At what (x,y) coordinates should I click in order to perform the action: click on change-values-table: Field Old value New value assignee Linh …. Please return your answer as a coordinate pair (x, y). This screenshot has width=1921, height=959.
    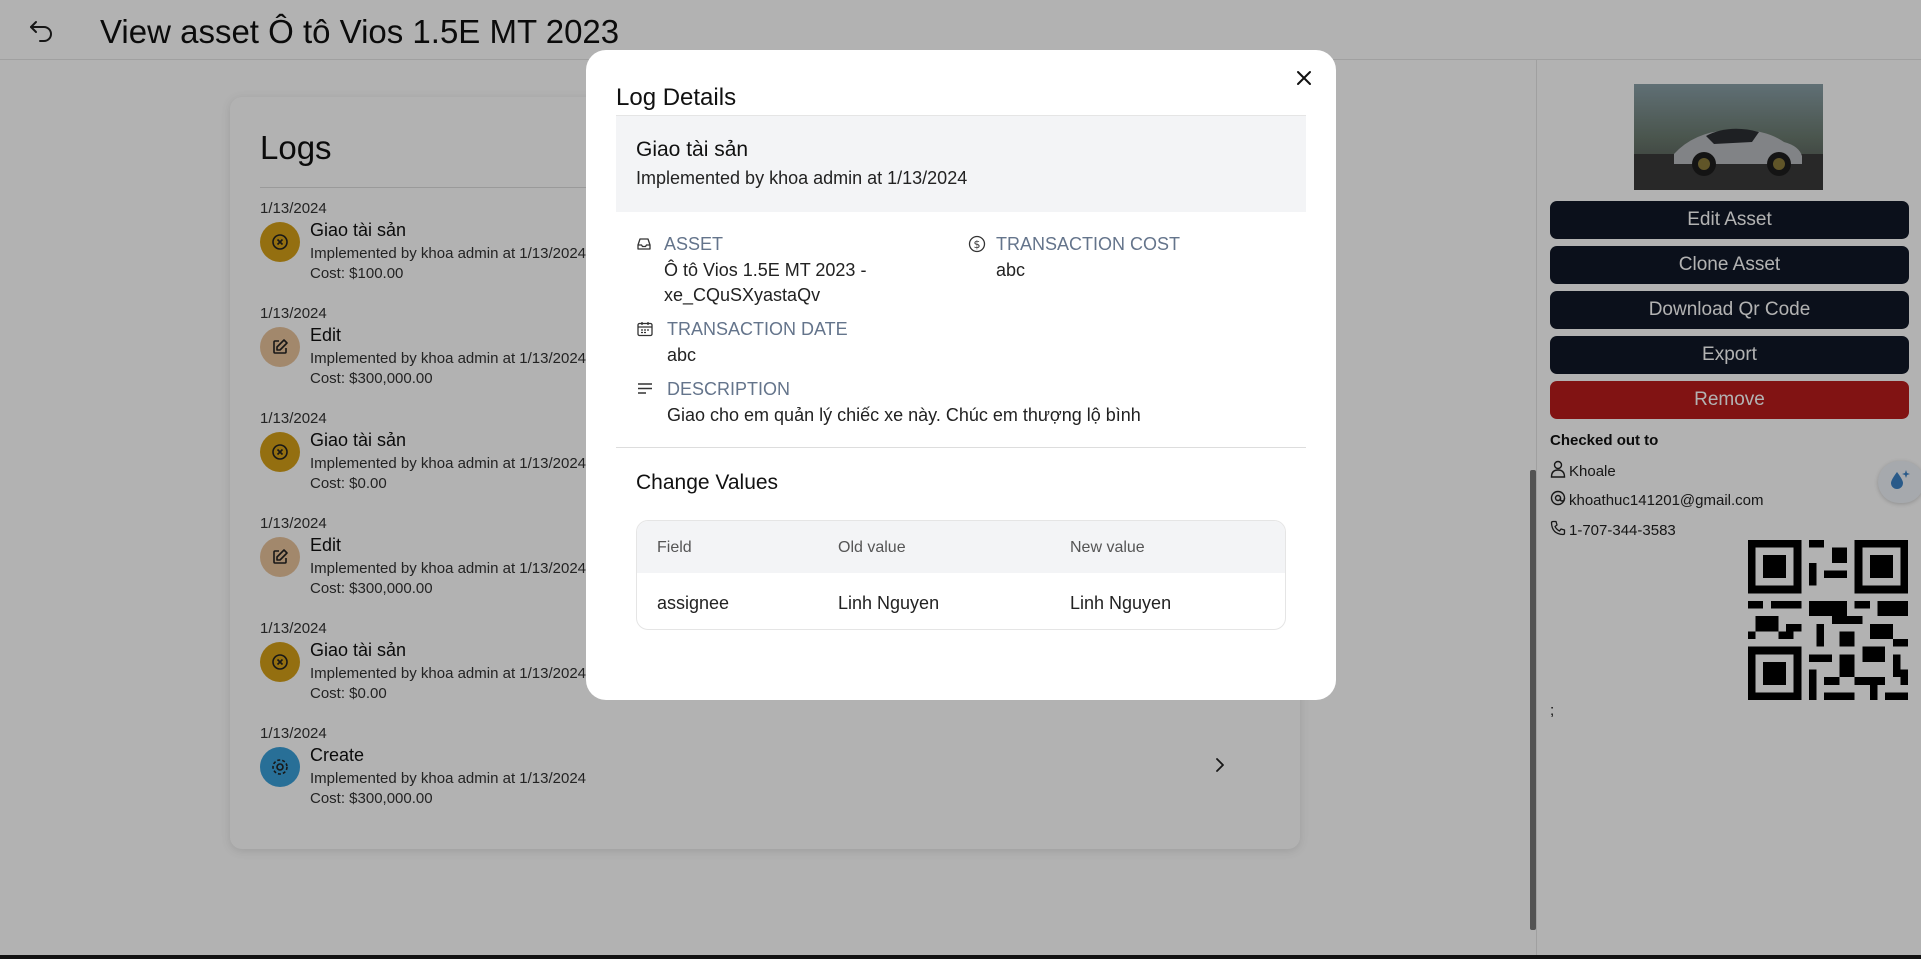
    Looking at the image, I should click on (961, 575).